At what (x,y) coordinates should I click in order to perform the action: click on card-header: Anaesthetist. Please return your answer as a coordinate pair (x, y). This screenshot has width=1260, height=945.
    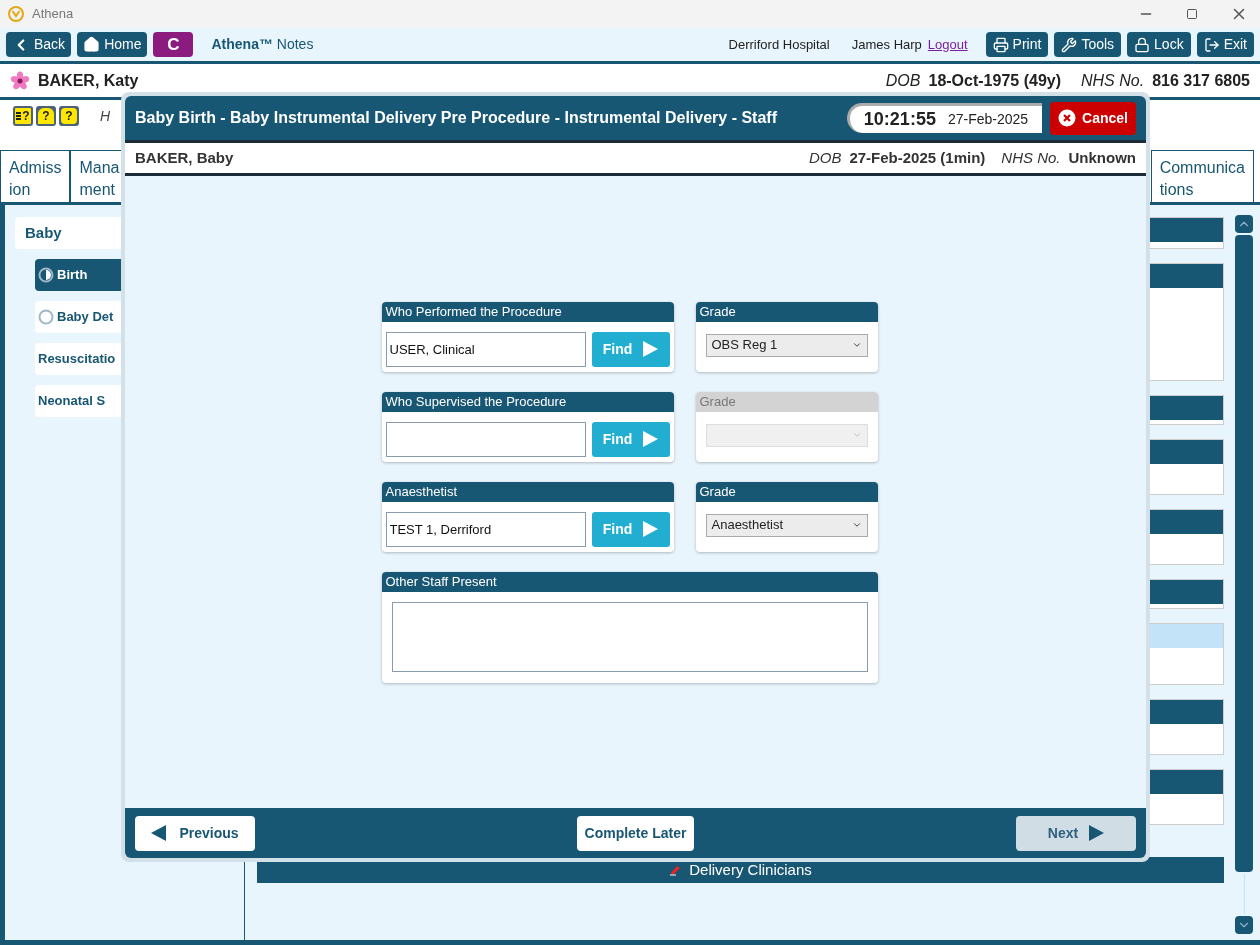
    Looking at the image, I should click on (527, 491).